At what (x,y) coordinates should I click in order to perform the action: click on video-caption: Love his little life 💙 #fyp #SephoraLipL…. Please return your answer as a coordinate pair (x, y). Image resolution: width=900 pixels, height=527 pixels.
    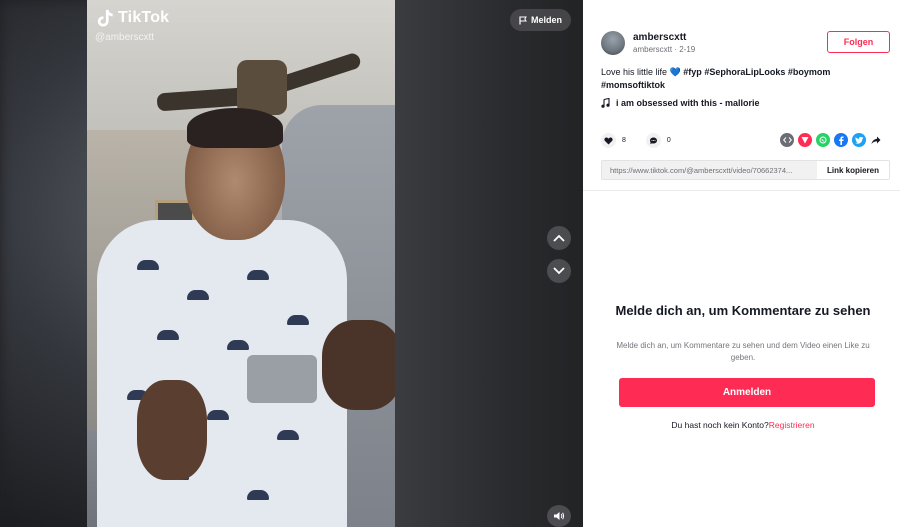
    Looking at the image, I should click on (741, 79).